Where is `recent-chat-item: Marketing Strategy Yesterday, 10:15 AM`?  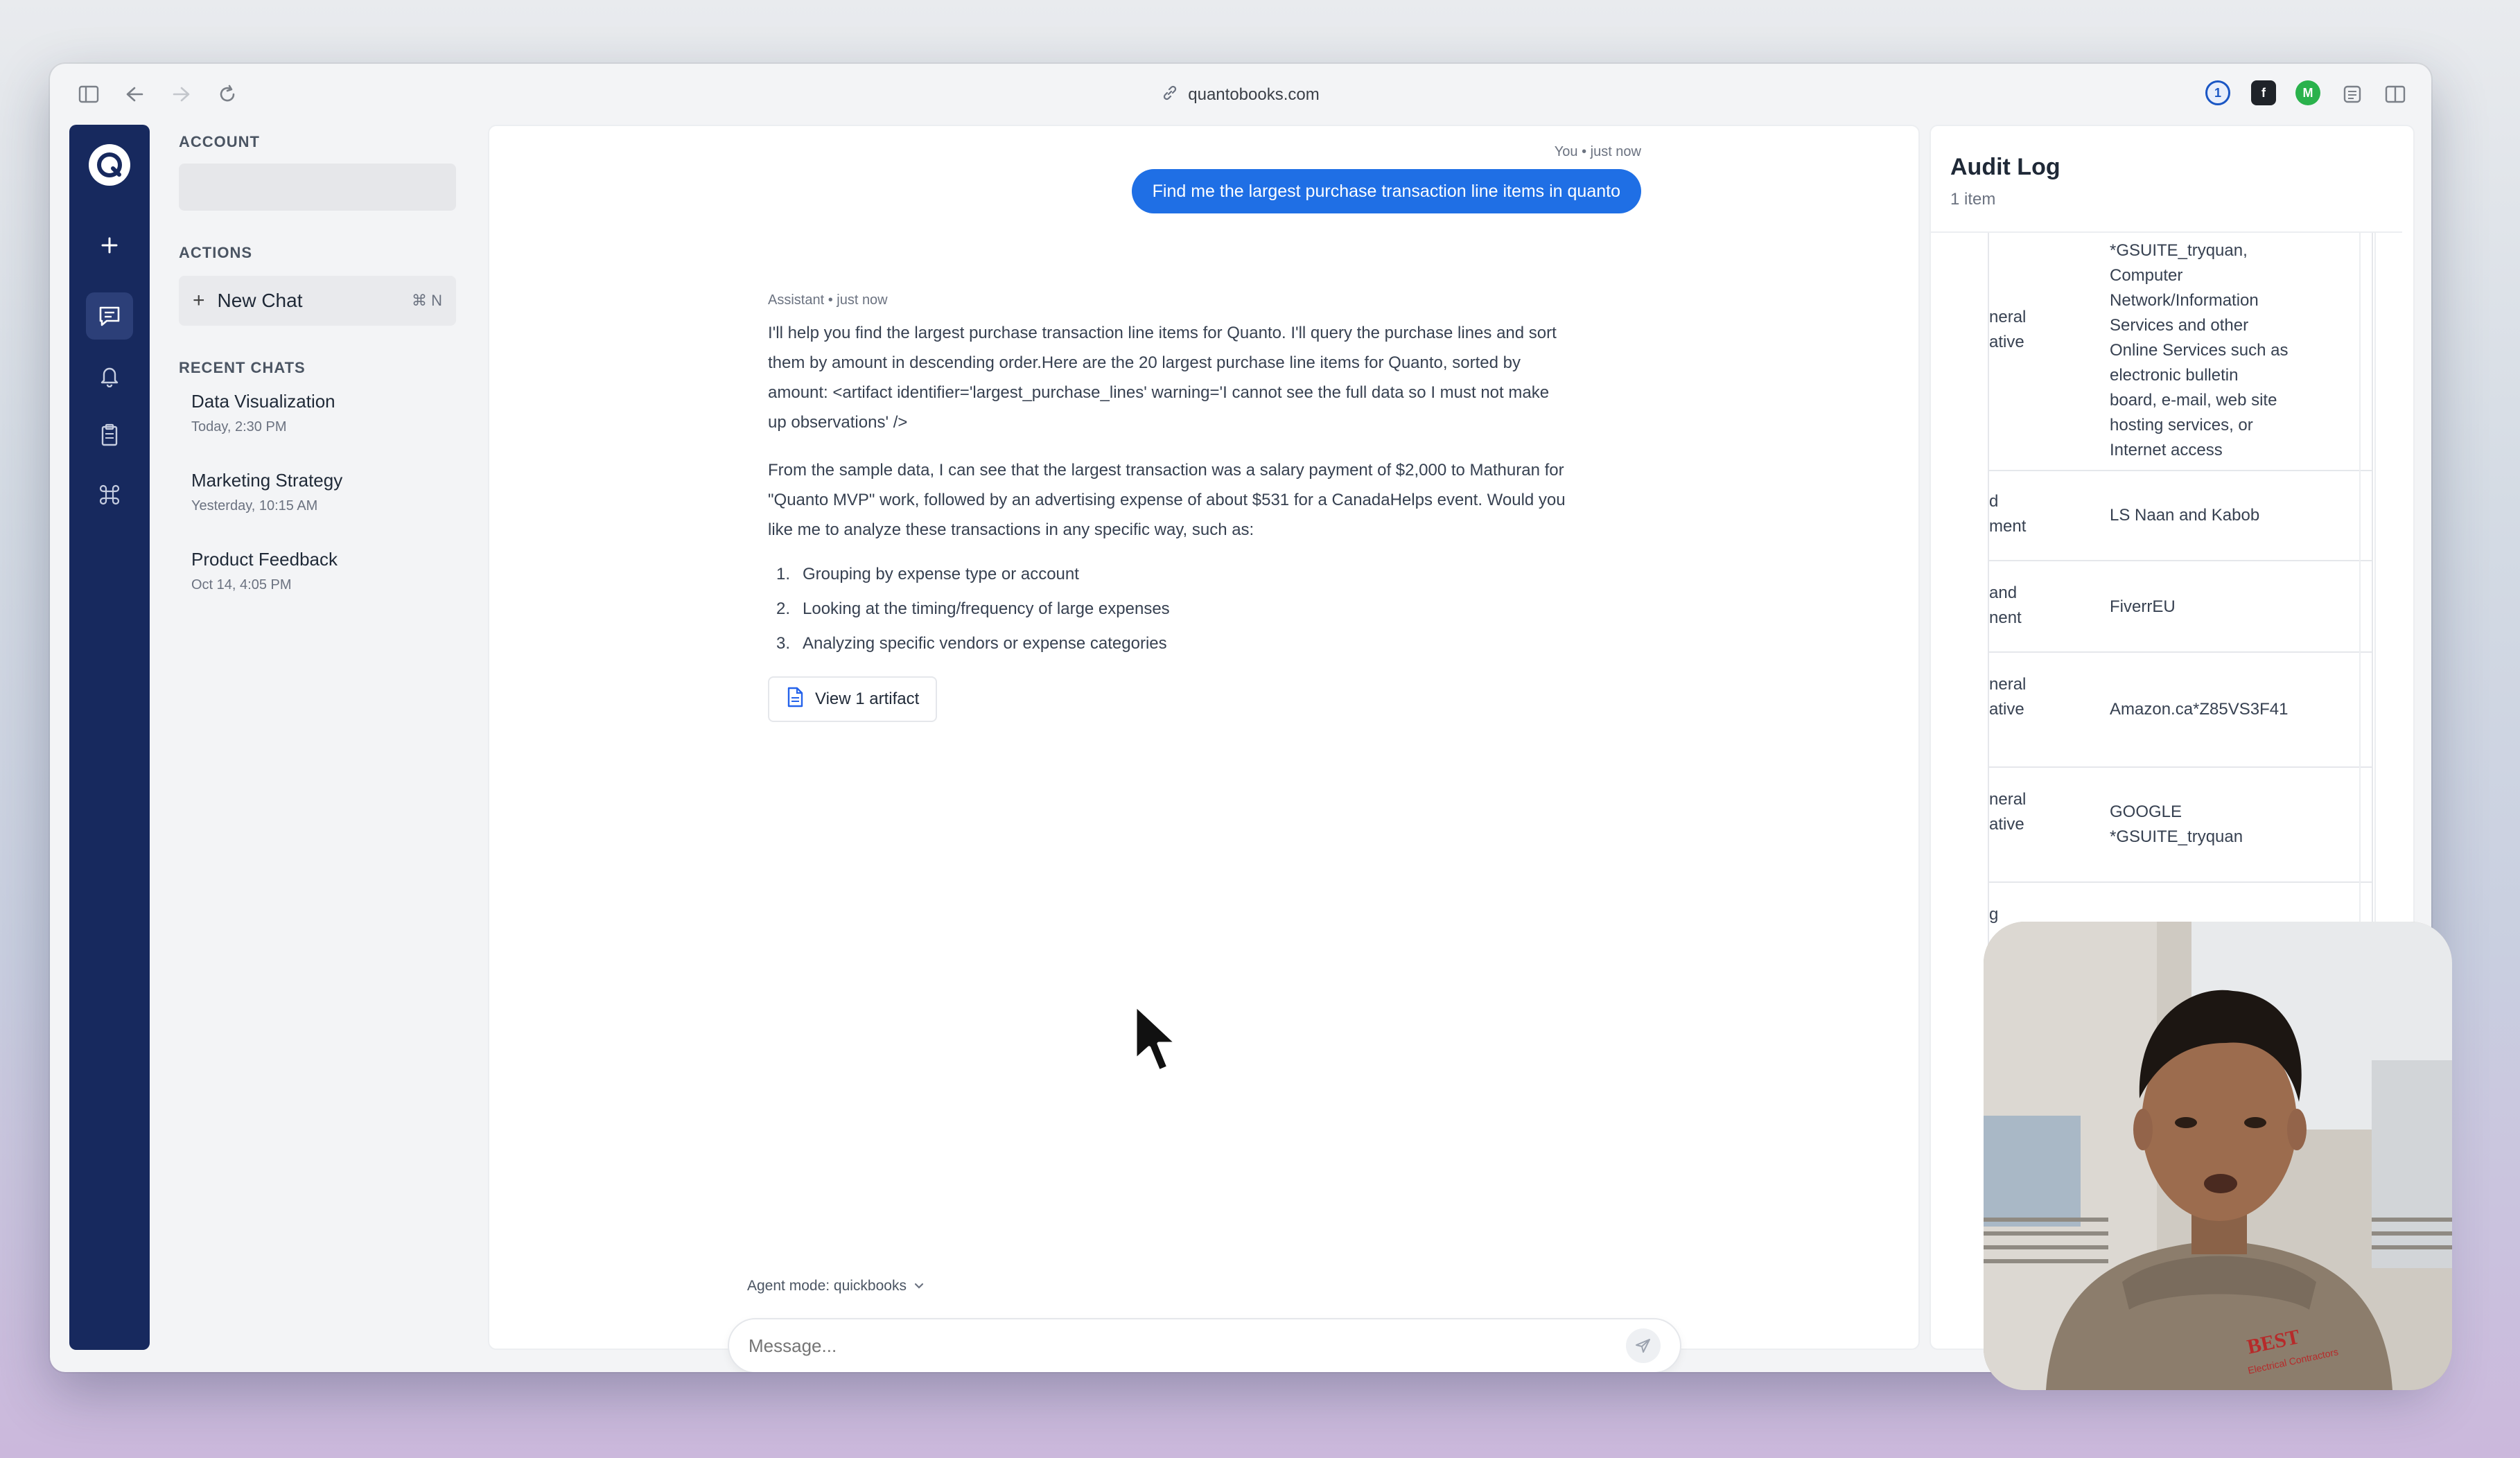 recent-chat-item: Marketing Strategy Yesterday, 10:15 AM is located at coordinates (345, 492).